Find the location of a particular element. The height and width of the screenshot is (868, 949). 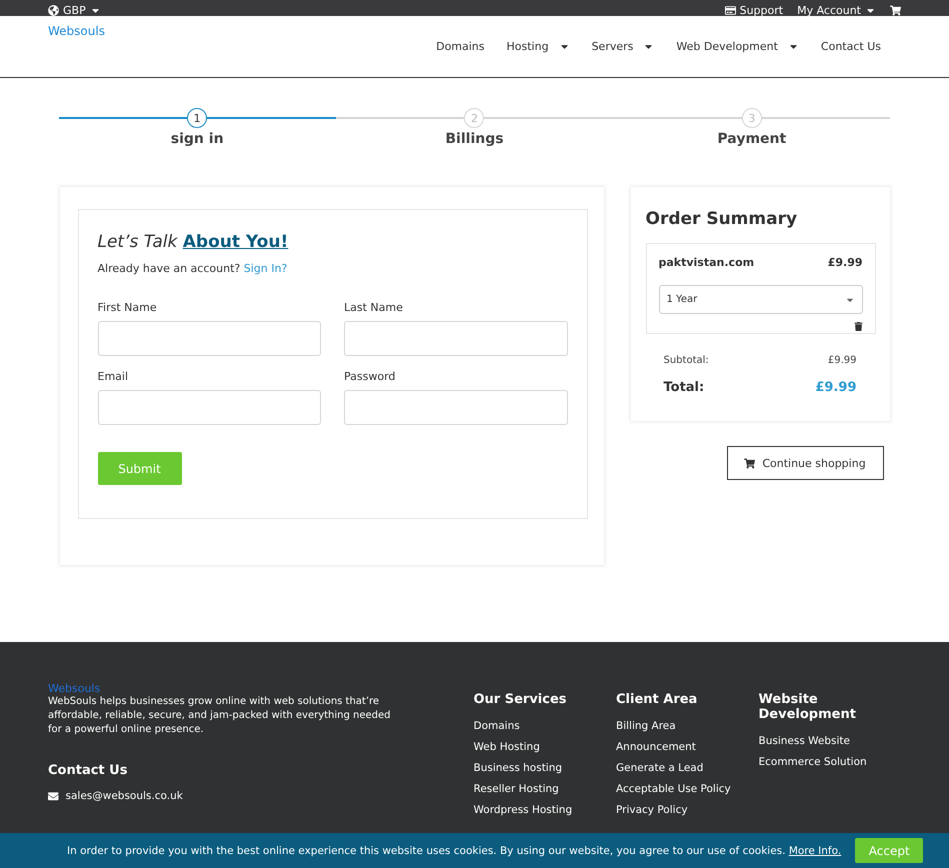

form-title: Let’s Talk About You! is located at coordinates (194, 242).